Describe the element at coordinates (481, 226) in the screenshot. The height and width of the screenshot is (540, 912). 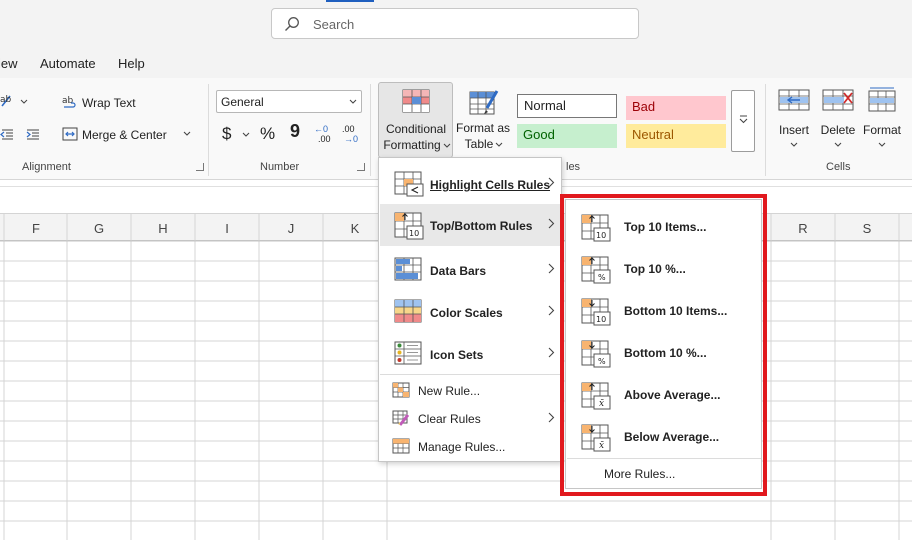
I see `menu-item-label: Top/Bottom Rules` at that location.